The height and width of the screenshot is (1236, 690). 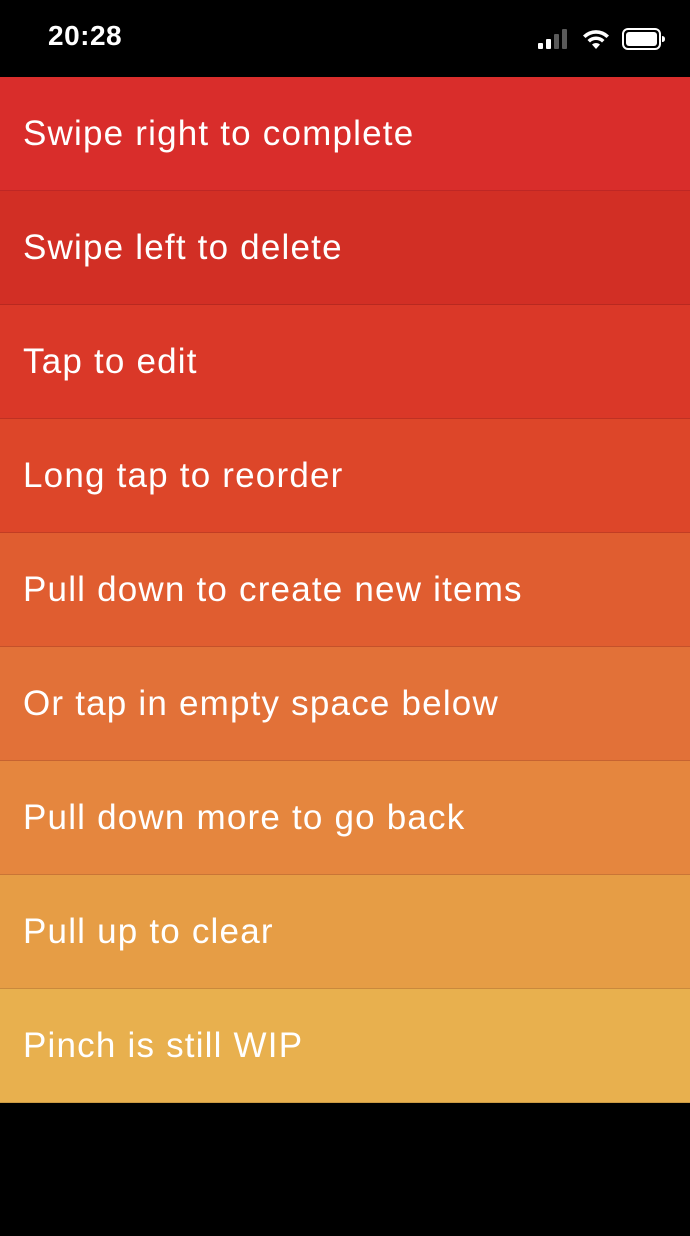 What do you see at coordinates (273, 589) in the screenshot?
I see `todo-item-label: Pull down to create new items` at bounding box center [273, 589].